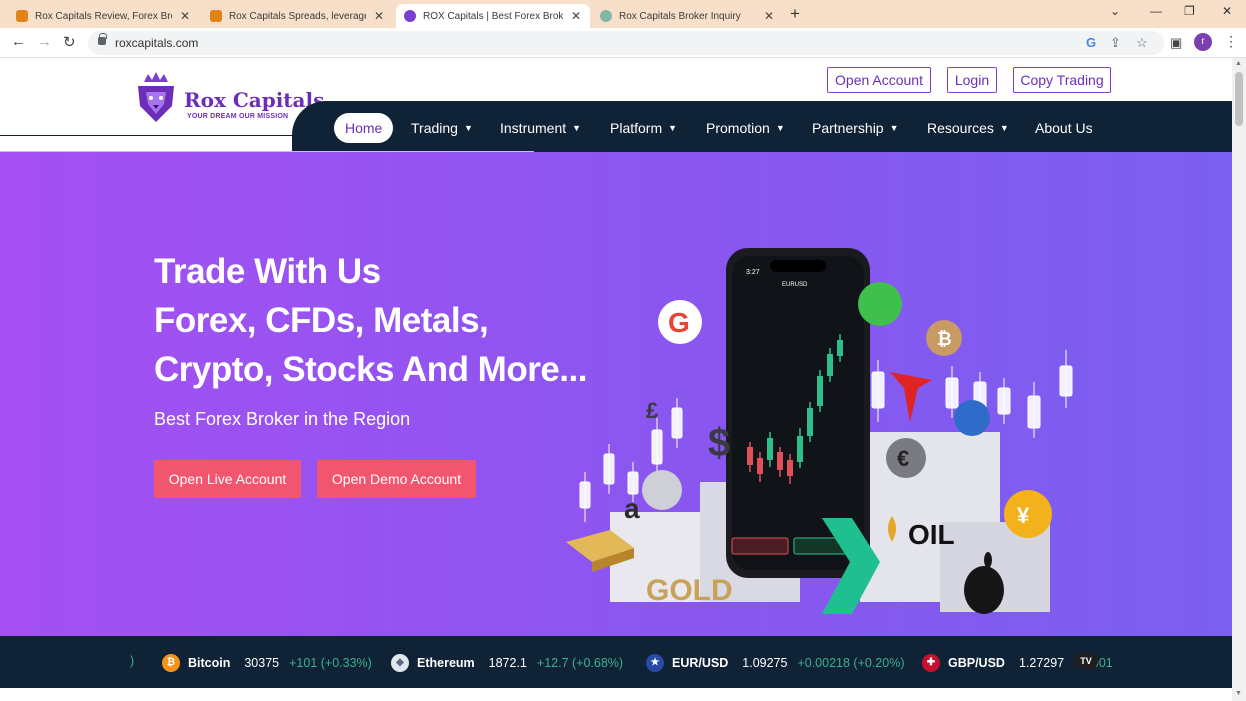  I want to click on lion-crown-logo-icon, so click(156, 98).